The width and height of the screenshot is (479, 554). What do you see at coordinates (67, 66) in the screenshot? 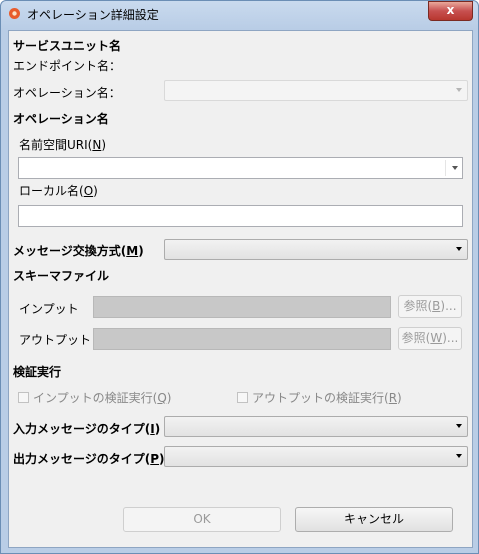
I see `endpoint-label: エンドポイント名：` at bounding box center [67, 66].